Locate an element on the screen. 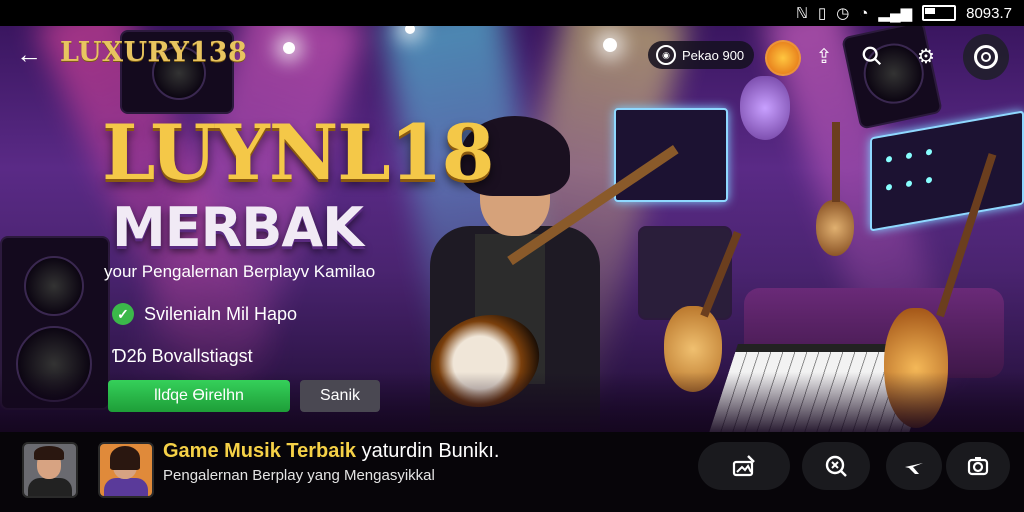 Image resolution: width=1024 pixels, height=512 pixels. feature-checked: ✓ Svilenialn Mil Hapo is located at coordinates (204, 314).